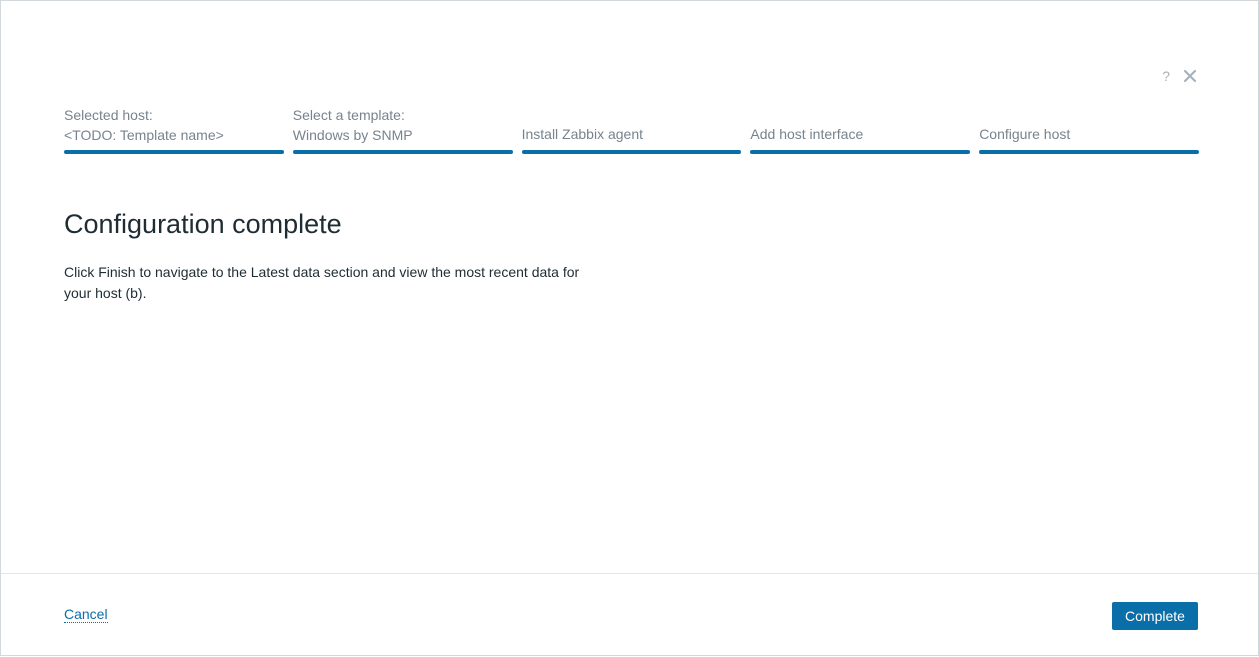 The height and width of the screenshot is (657, 1259). Describe the element at coordinates (348, 115) in the screenshot. I see `step-label-line1: Select a template:` at that location.